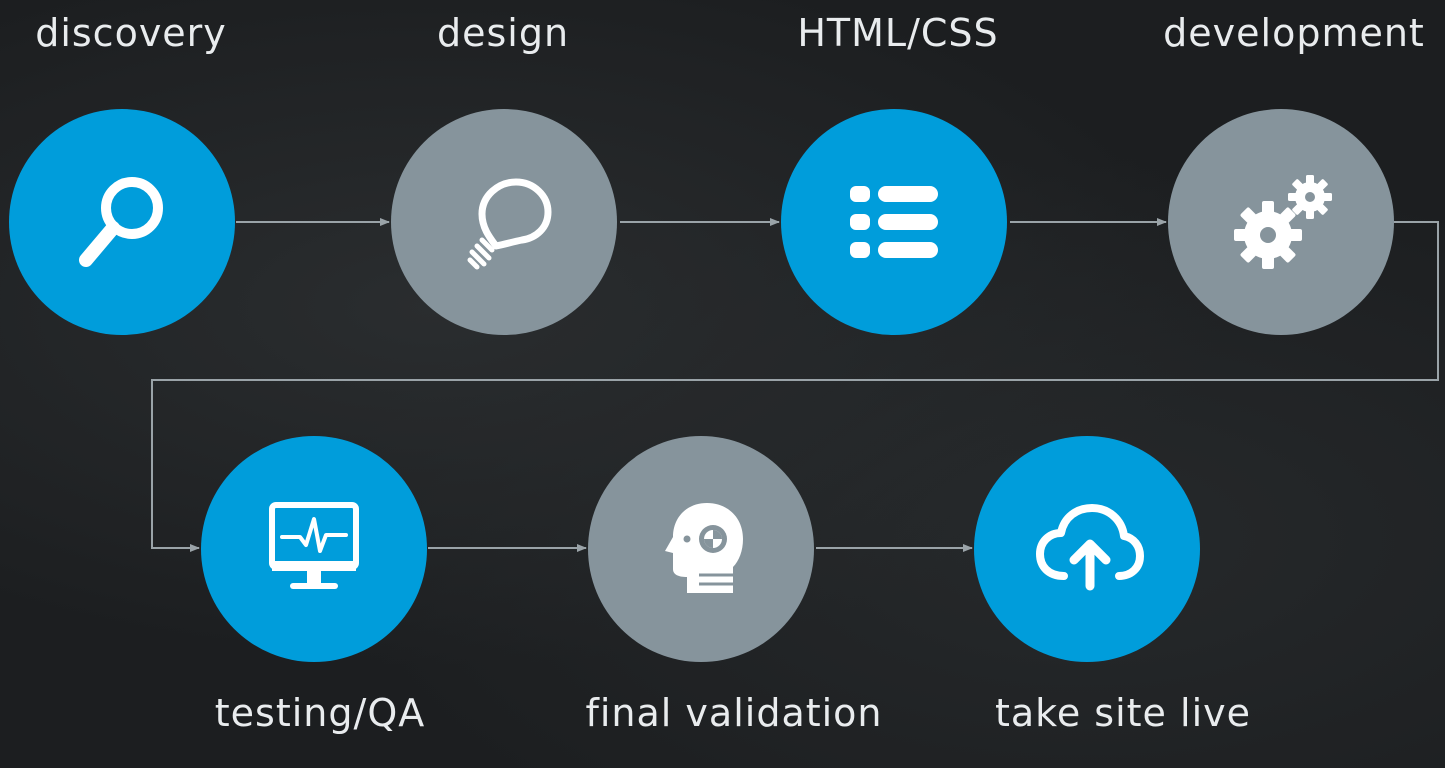 The height and width of the screenshot is (768, 1445). What do you see at coordinates (509, 224) in the screenshot?
I see `lightbulb-icon` at bounding box center [509, 224].